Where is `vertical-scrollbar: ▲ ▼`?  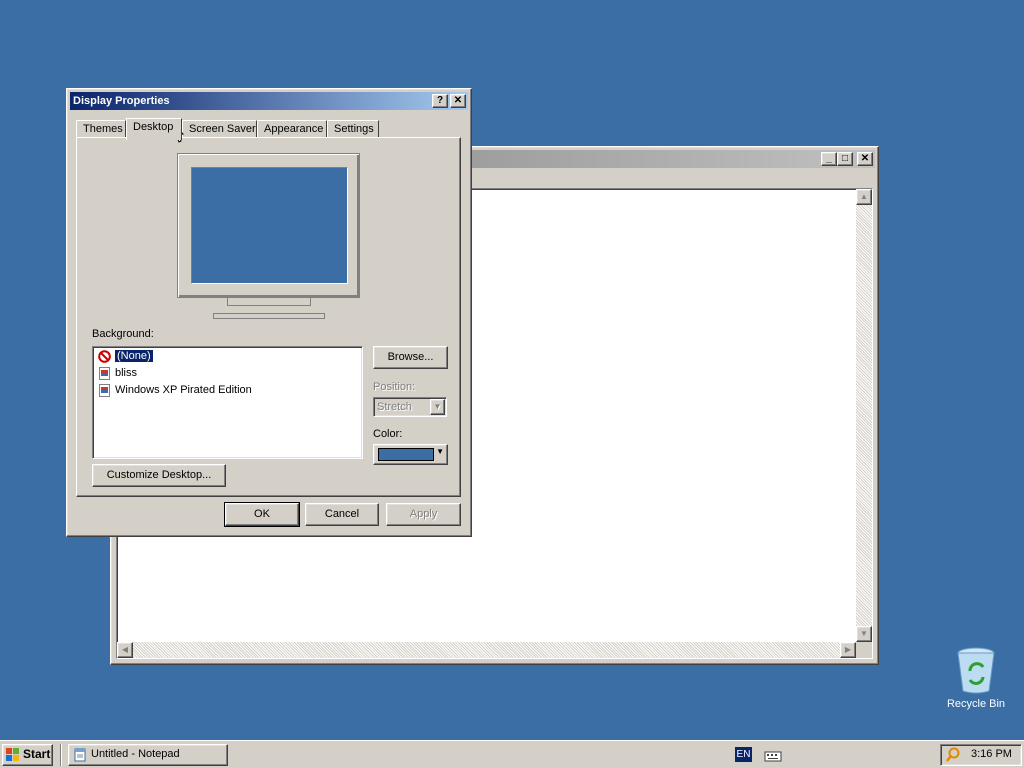 vertical-scrollbar: ▲ ▼ is located at coordinates (864, 415).